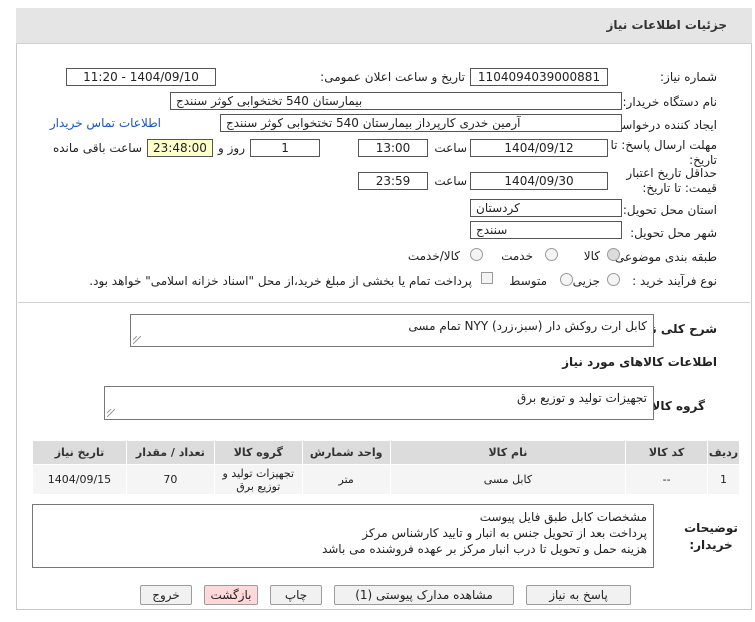  What do you see at coordinates (79, 452) in the screenshot?
I see `col-need-date: تاریخ نیاز` at bounding box center [79, 452].